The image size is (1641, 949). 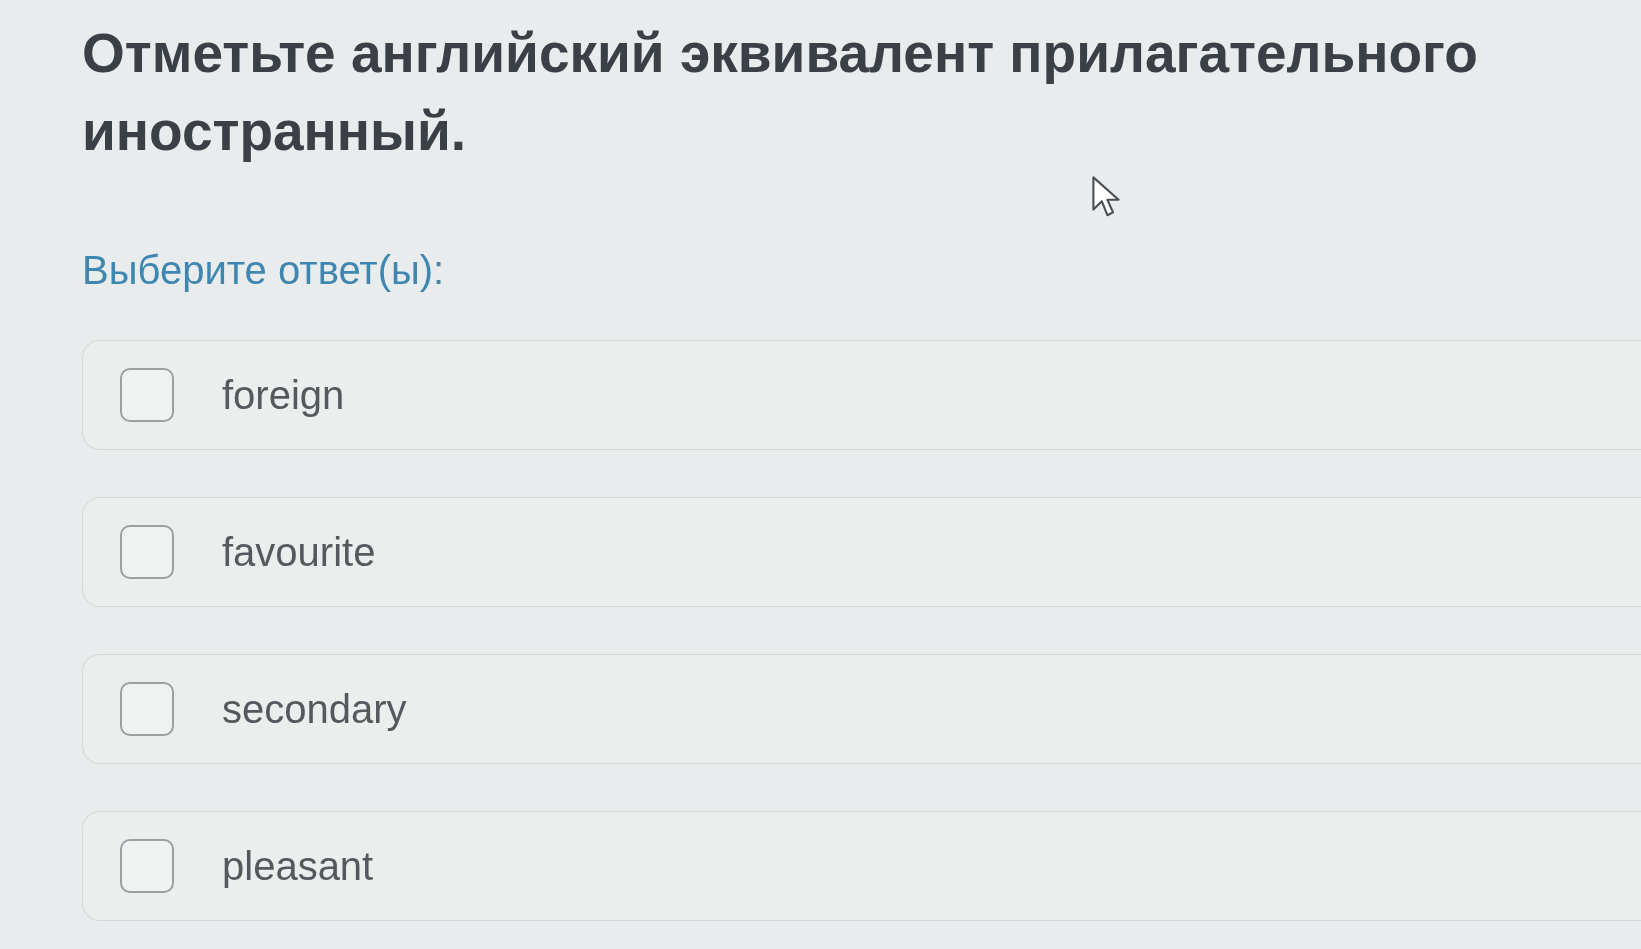 I want to click on option-label: foreign, so click(x=283, y=395).